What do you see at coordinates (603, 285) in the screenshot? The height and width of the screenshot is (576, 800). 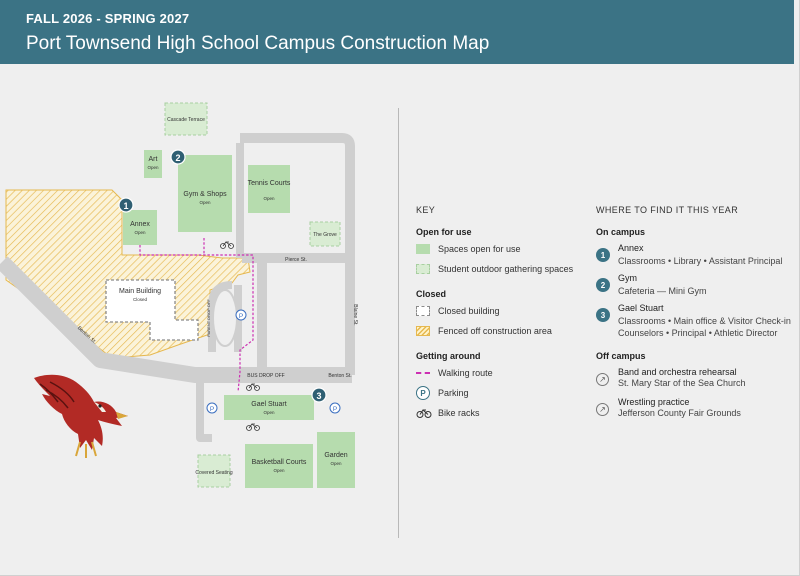 I see `location-number: 2` at bounding box center [603, 285].